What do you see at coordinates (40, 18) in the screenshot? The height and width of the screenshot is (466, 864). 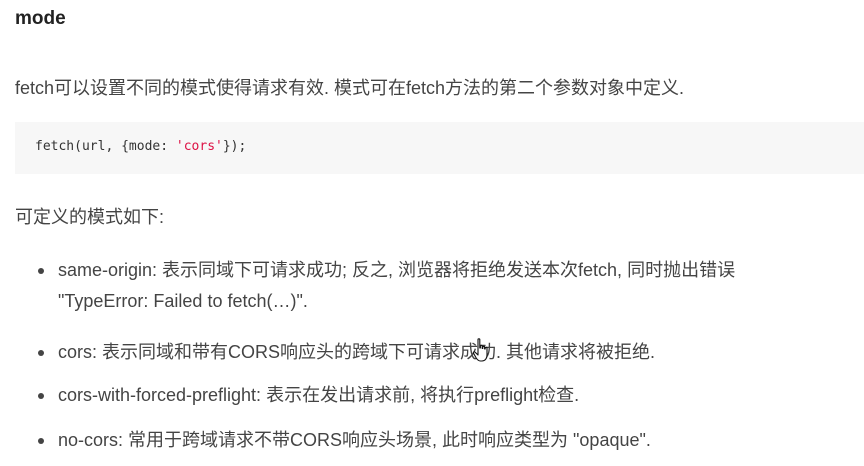 I see `section-heading: mode` at bounding box center [40, 18].